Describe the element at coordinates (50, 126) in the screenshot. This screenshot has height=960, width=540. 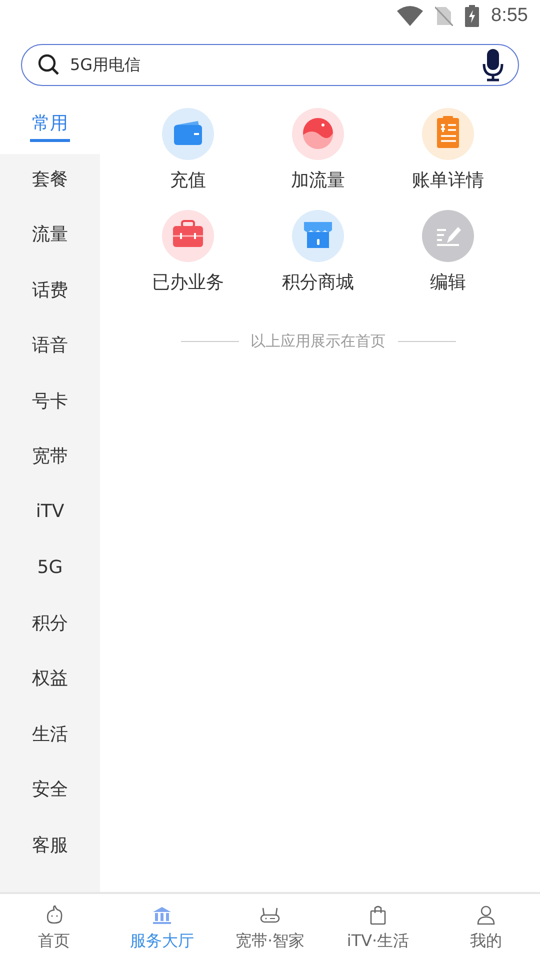
I see `category-tab: 常用` at that location.